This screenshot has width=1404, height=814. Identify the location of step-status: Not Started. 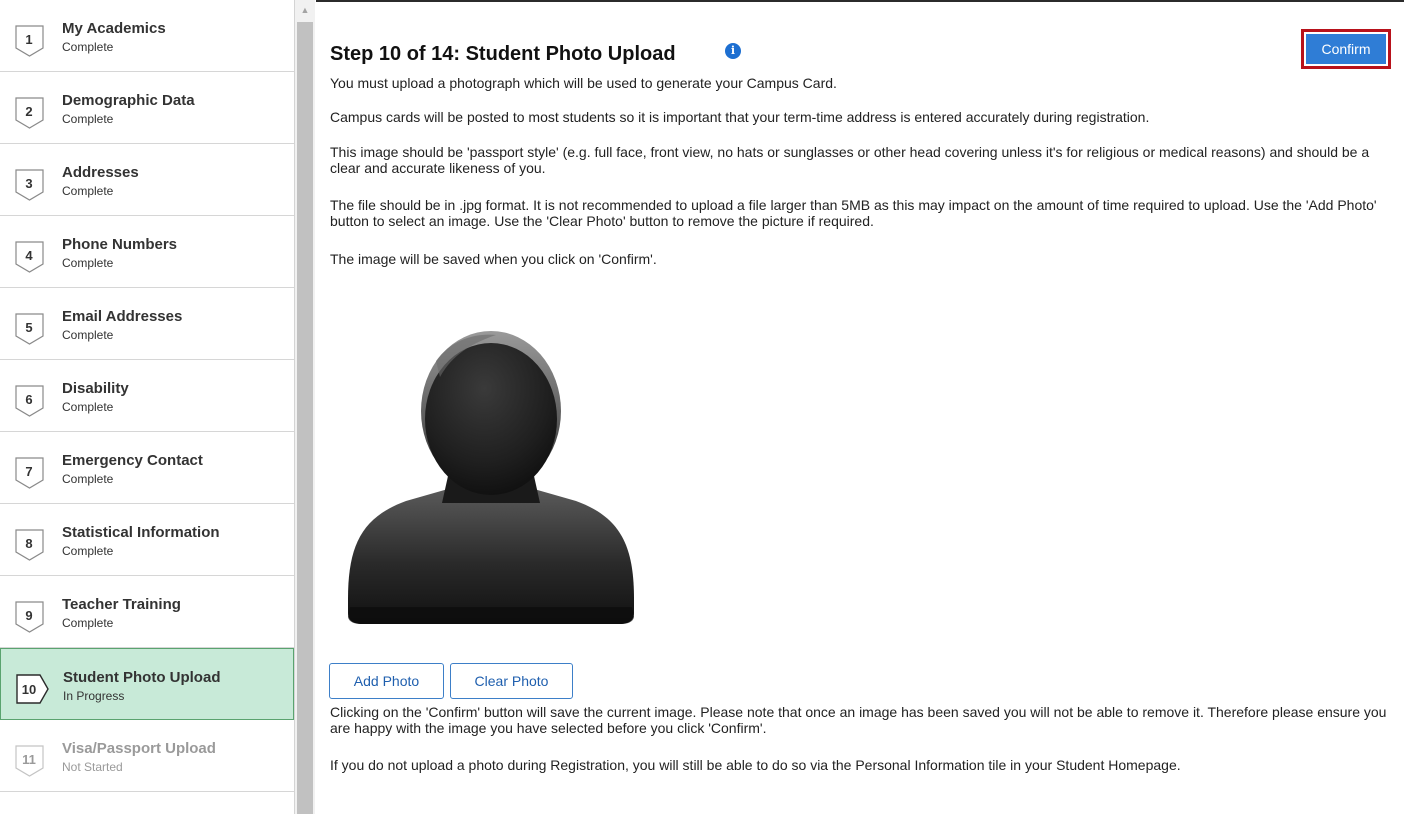
(92, 767).